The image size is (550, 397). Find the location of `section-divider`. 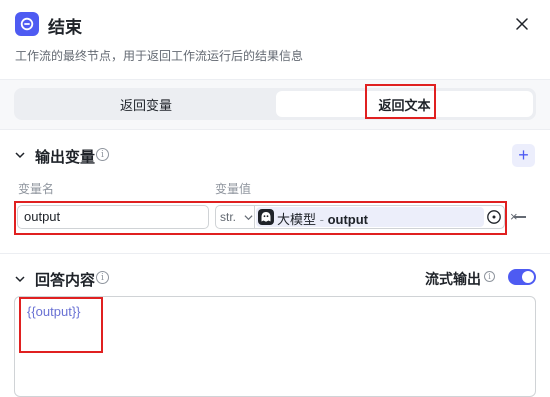

section-divider is located at coordinates (275, 253).